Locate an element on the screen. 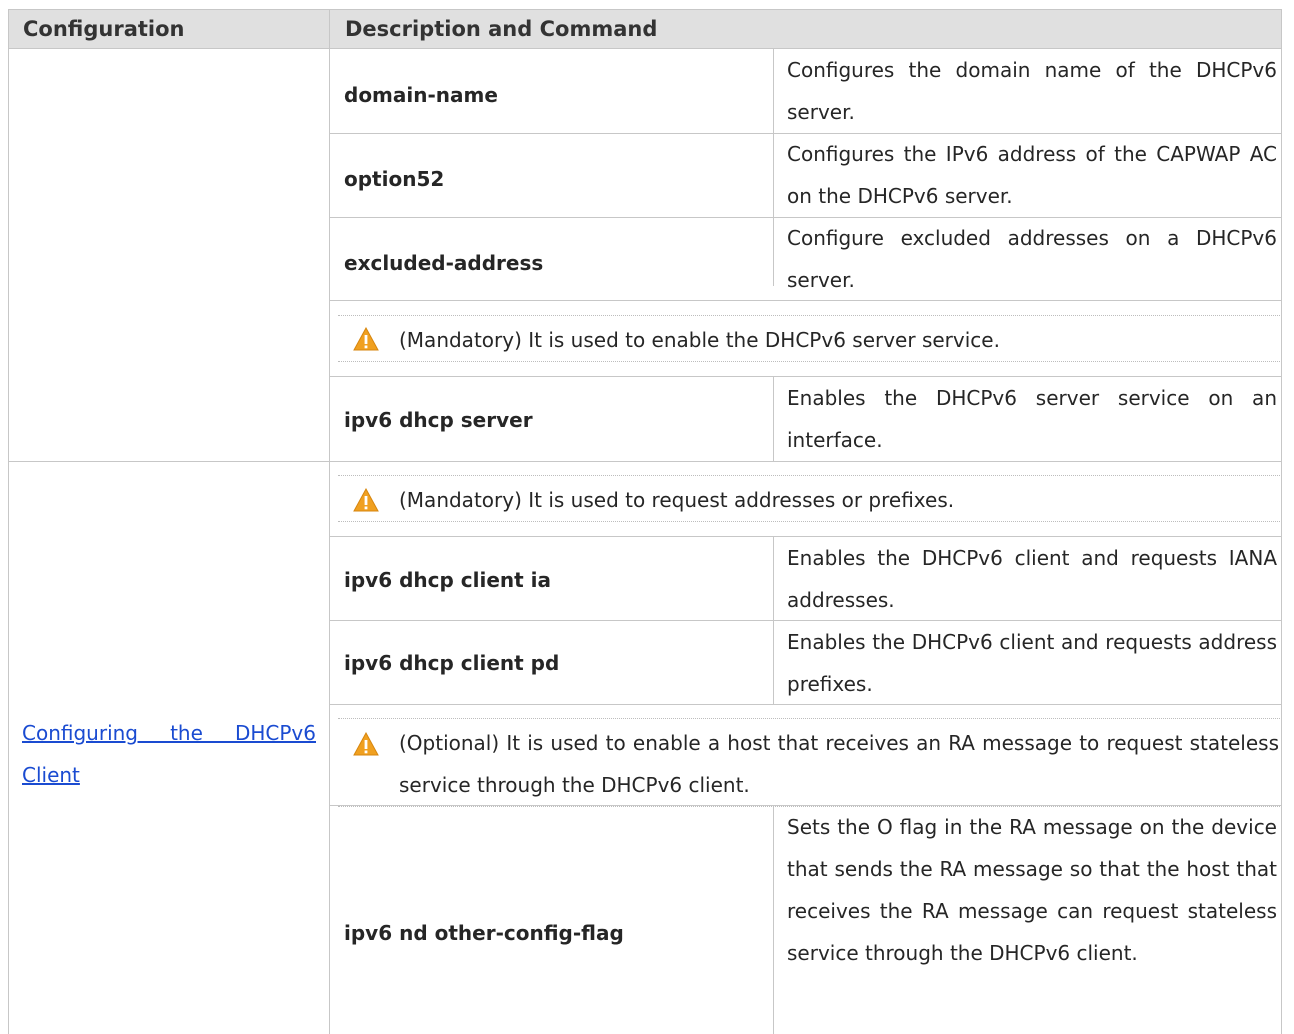 Image resolution: width=1294 pixels, height=1034 pixels. link-line-1: Configuring the DHCPv6 is located at coordinates (169, 733).